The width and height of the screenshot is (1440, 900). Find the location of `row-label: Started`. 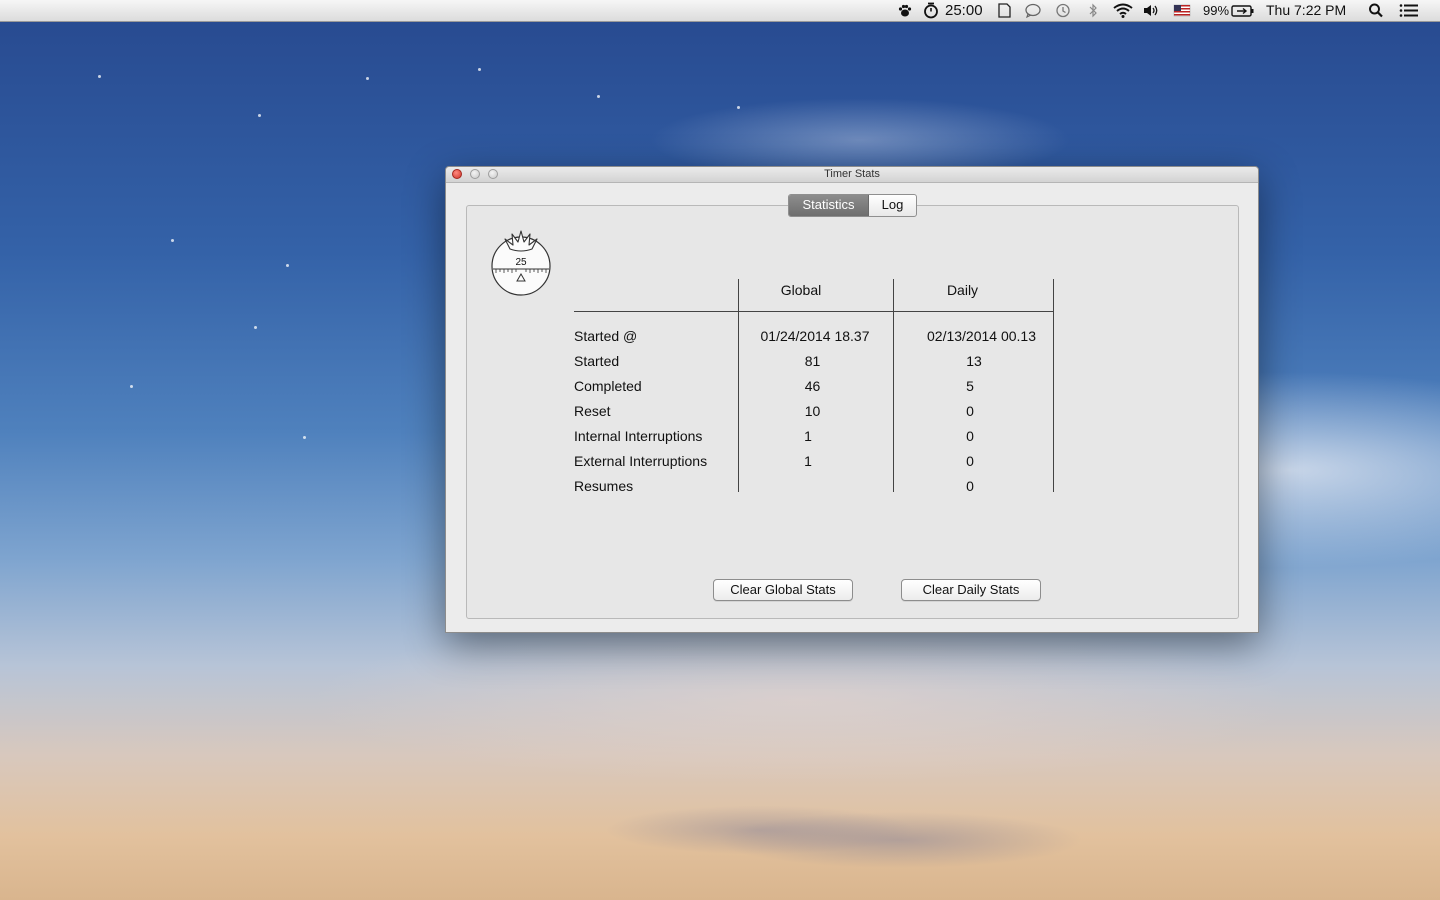

row-label: Started is located at coordinates (597, 361).